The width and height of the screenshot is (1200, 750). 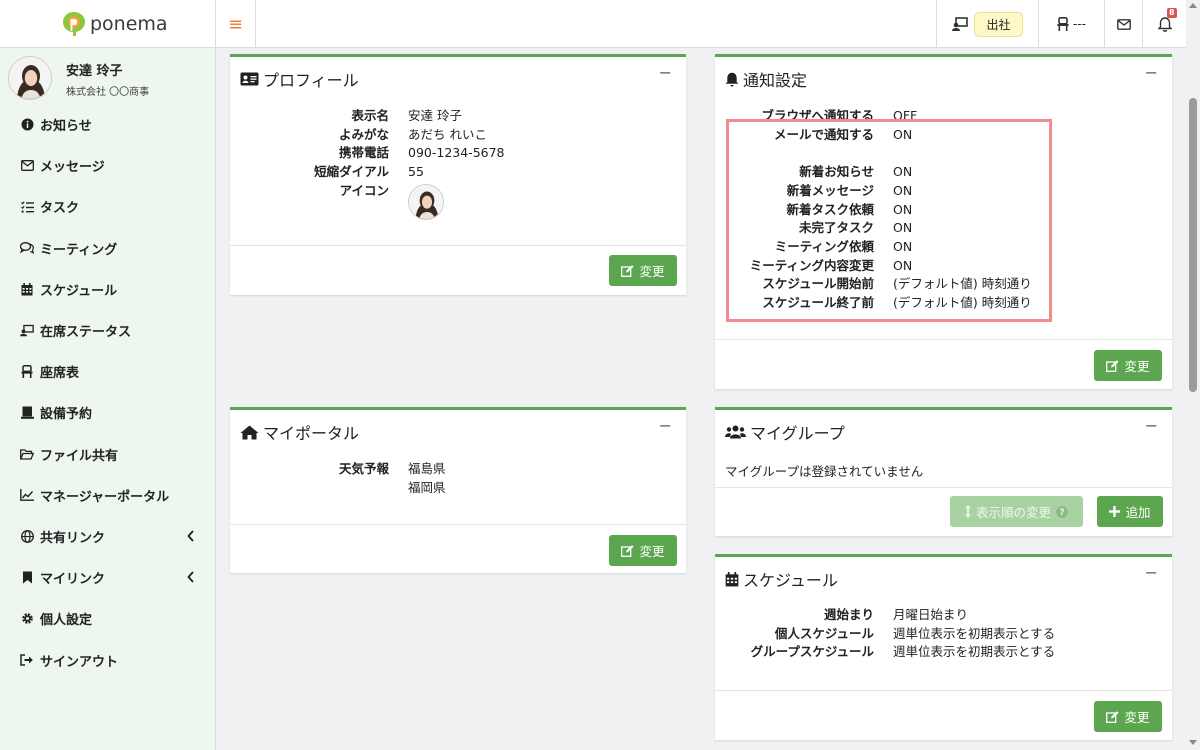 What do you see at coordinates (27, 248) in the screenshot?
I see `chat-bubbles-icon` at bounding box center [27, 248].